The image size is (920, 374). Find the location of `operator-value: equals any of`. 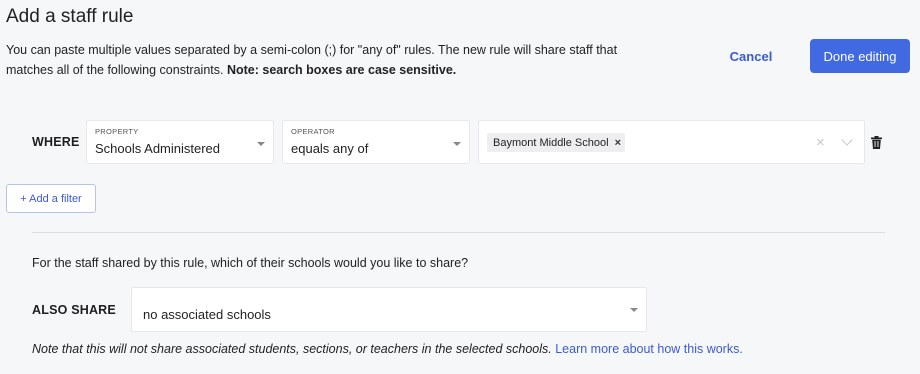

operator-value: equals any of is located at coordinates (330, 148).